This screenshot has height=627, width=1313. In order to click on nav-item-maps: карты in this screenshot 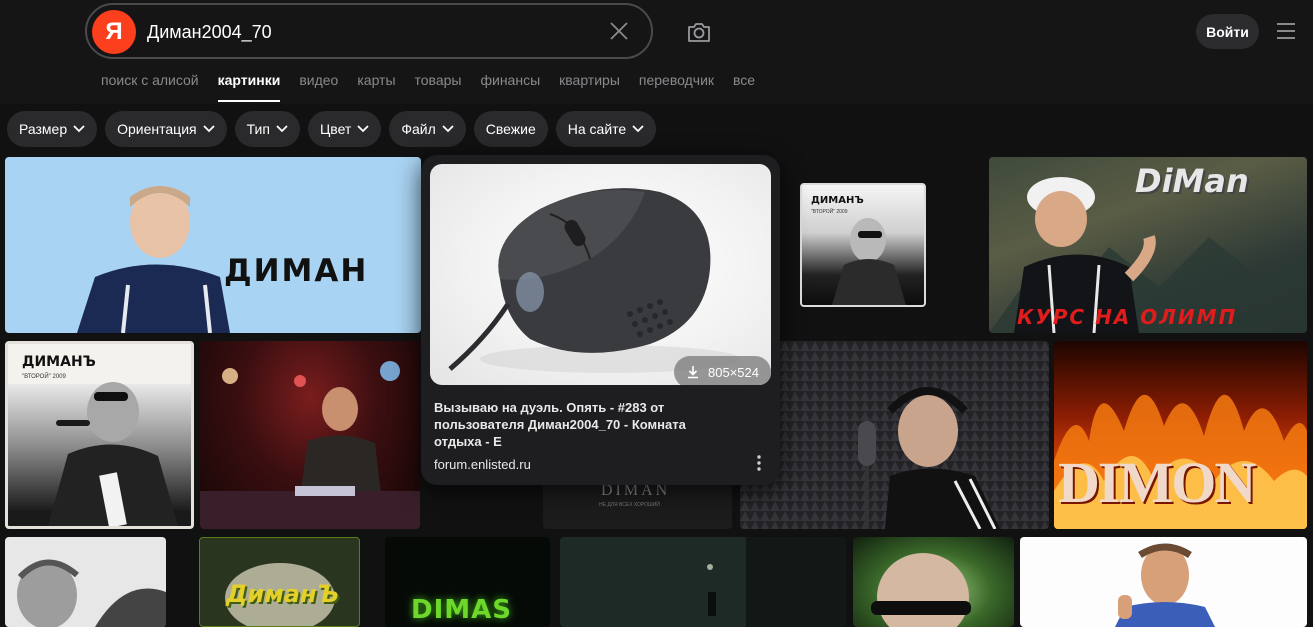, I will do `click(376, 87)`.